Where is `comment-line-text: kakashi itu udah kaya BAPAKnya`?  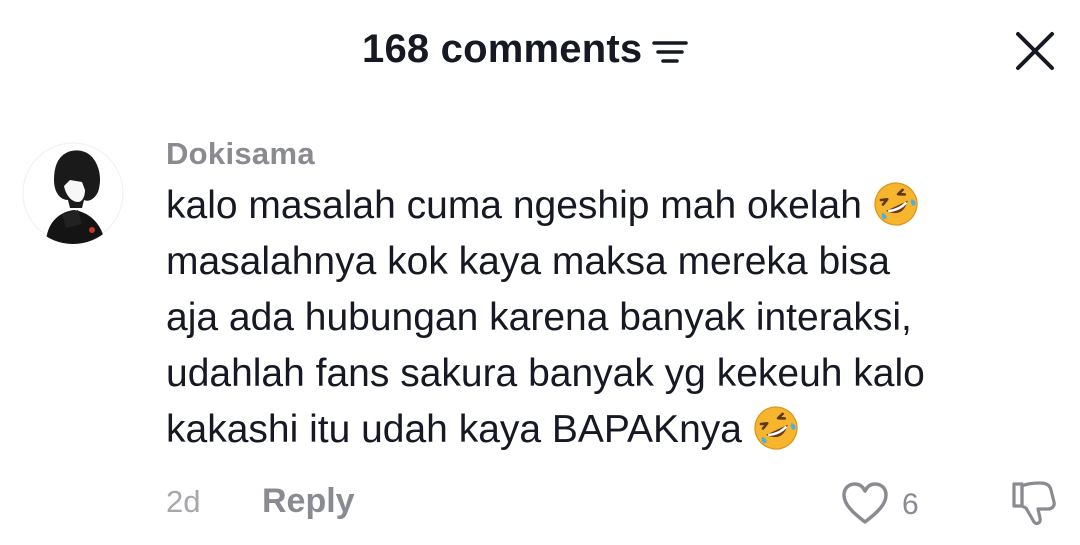 comment-line-text: kakashi itu udah kaya BAPAKnya is located at coordinates (454, 429).